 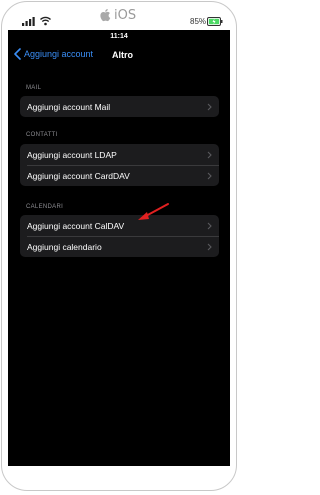 I want to click on row-add-carddav-account: Aggiungi account CardDAV, so click(x=119, y=175).